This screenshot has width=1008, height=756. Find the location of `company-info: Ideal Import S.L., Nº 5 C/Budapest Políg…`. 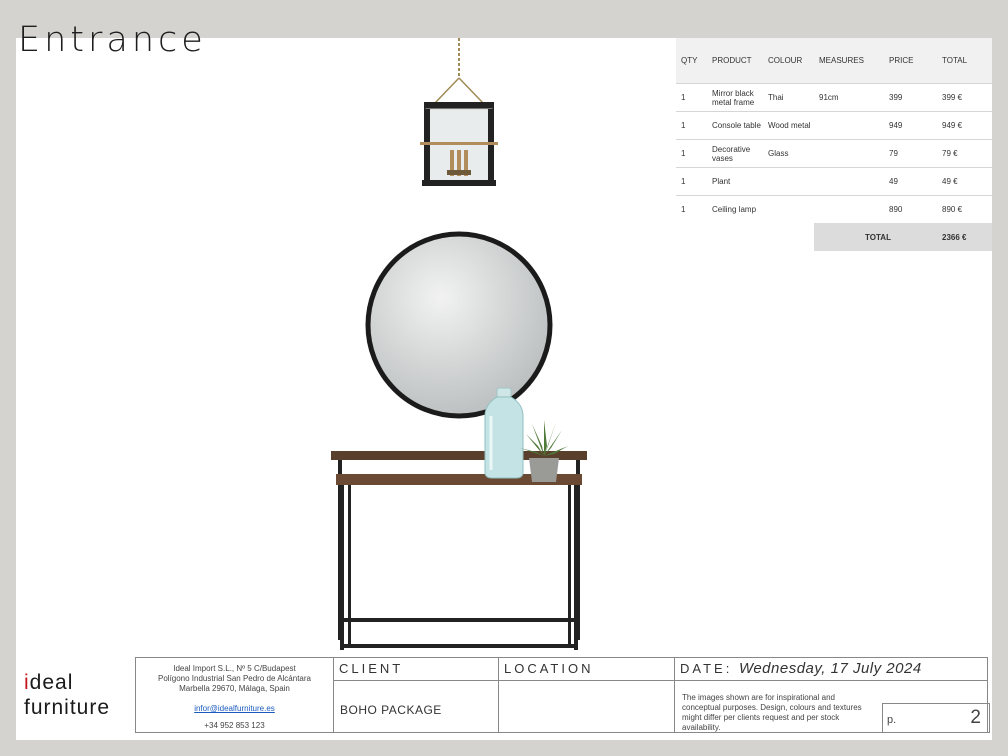

company-info: Ideal Import S.L., Nº 5 C/Budapest Políg… is located at coordinates (235, 695).